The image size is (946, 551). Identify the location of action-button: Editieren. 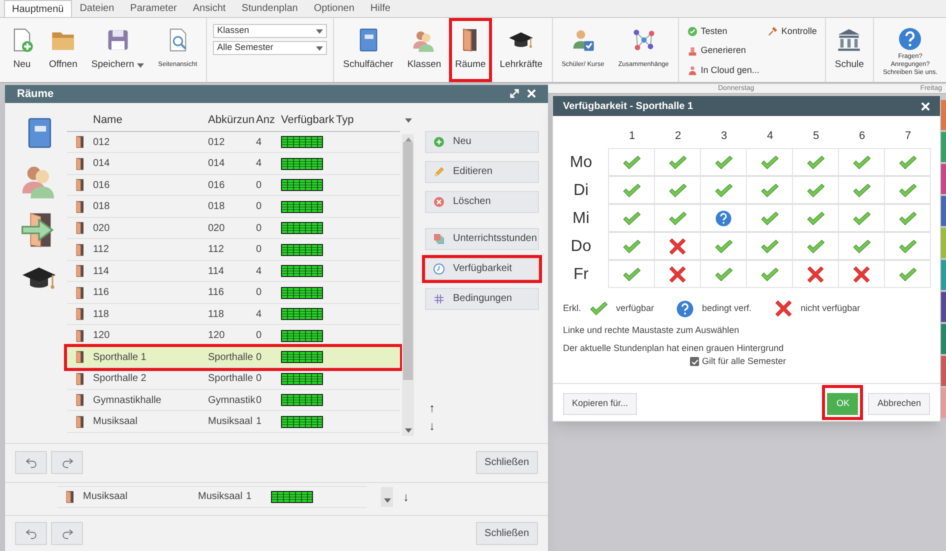
(482, 171).